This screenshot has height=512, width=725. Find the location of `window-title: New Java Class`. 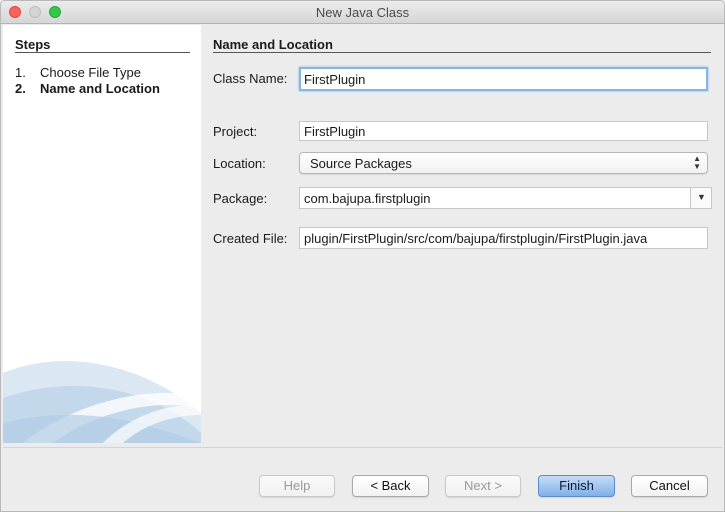

window-title: New Java Class is located at coordinates (362, 12).